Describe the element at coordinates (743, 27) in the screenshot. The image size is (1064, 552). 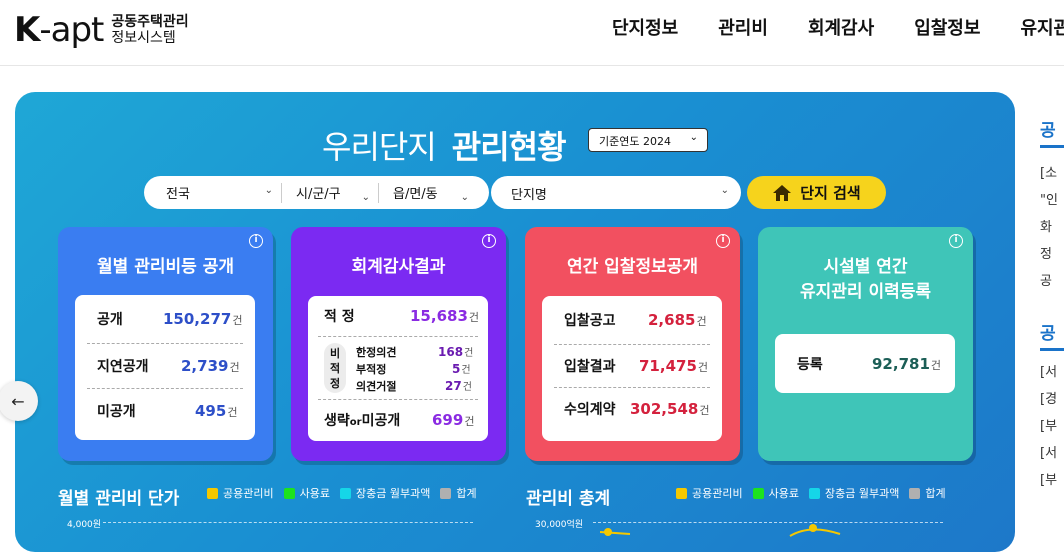
I see `nav-item-management-fee: 관리비` at that location.